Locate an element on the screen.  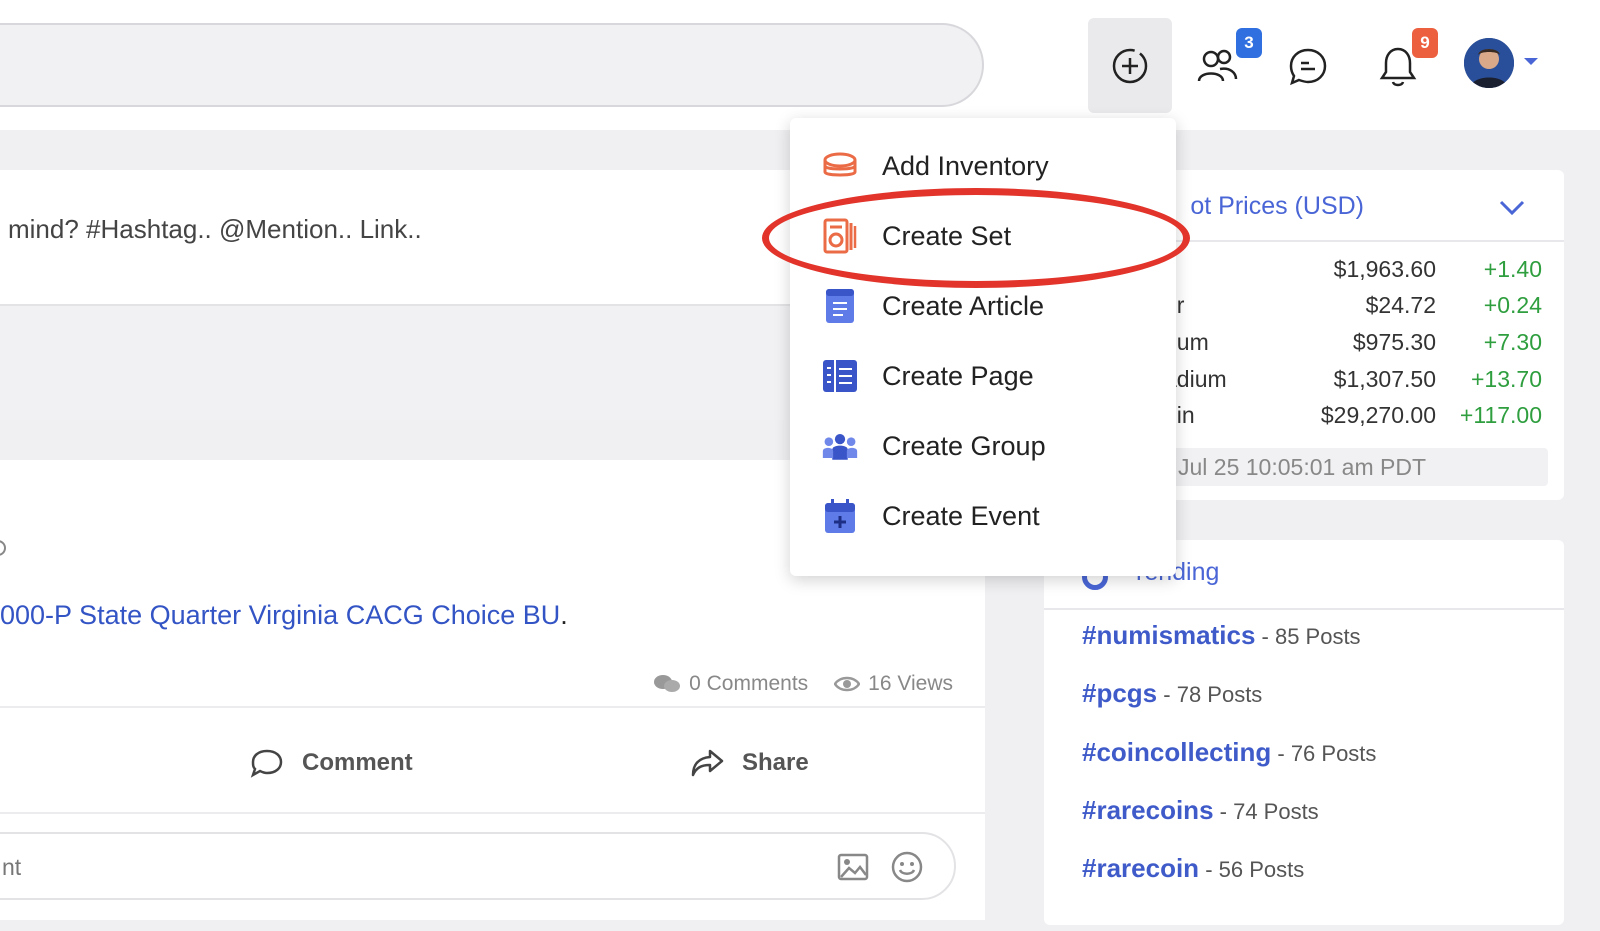
comment-button: Comment is located at coordinates (331, 763).